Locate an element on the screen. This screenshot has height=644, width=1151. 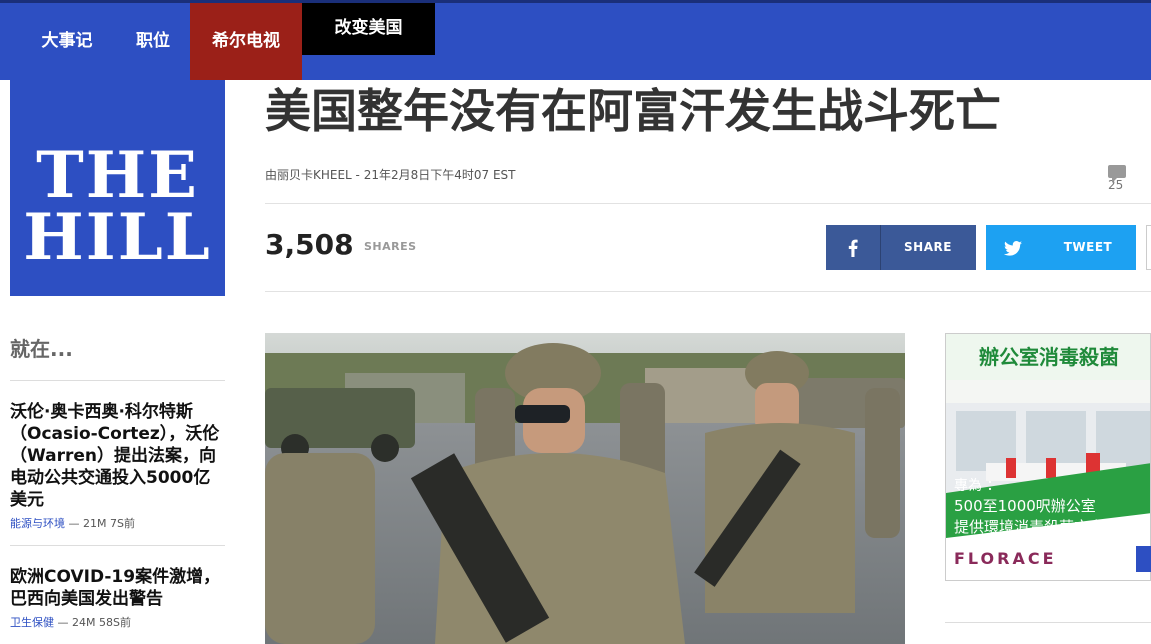
facebook-icon is located at coordinates (853, 247).